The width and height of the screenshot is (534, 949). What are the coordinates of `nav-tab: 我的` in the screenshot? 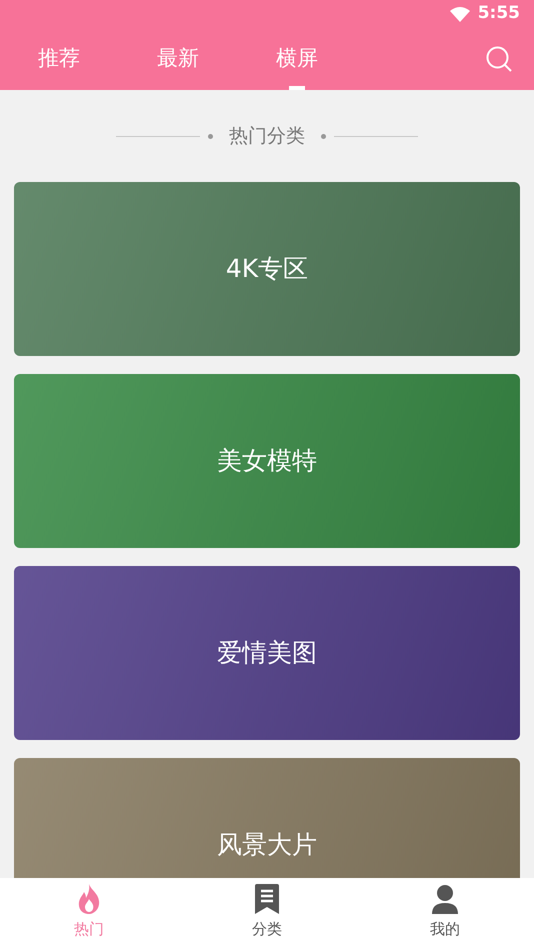 It's located at (445, 913).